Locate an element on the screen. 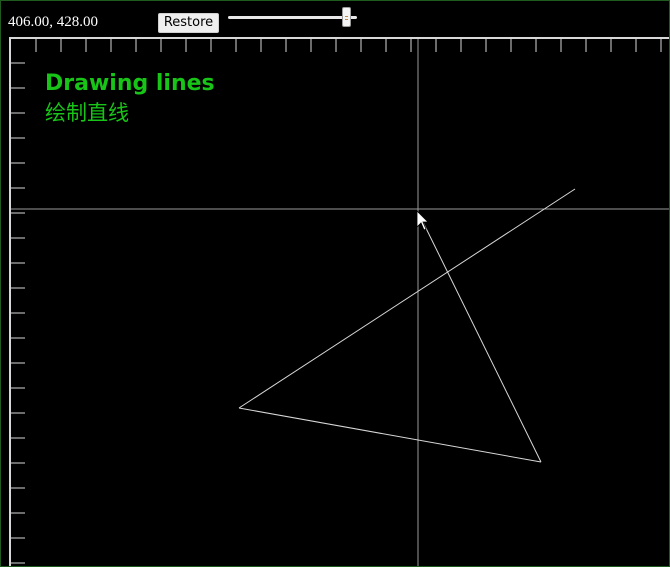  toolbar: 406.00, 428.00 Restore is located at coordinates (335, 19).